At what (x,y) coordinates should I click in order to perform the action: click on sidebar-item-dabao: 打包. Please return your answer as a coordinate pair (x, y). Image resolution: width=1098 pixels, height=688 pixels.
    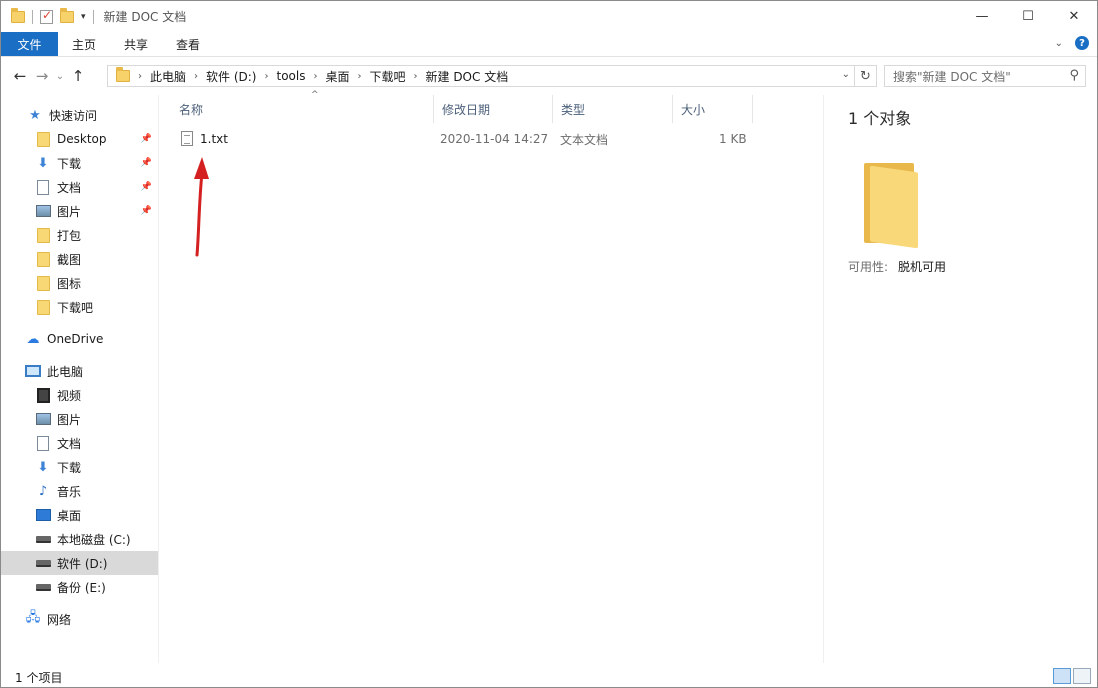
    Looking at the image, I should click on (79, 235).